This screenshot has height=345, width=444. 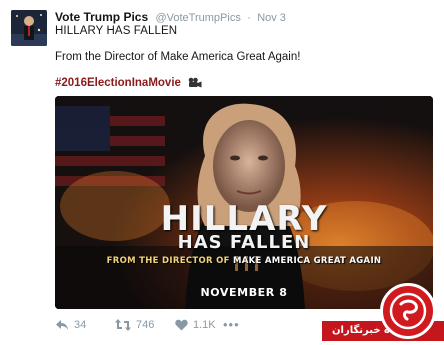 I want to click on heart-icon, so click(x=181, y=325).